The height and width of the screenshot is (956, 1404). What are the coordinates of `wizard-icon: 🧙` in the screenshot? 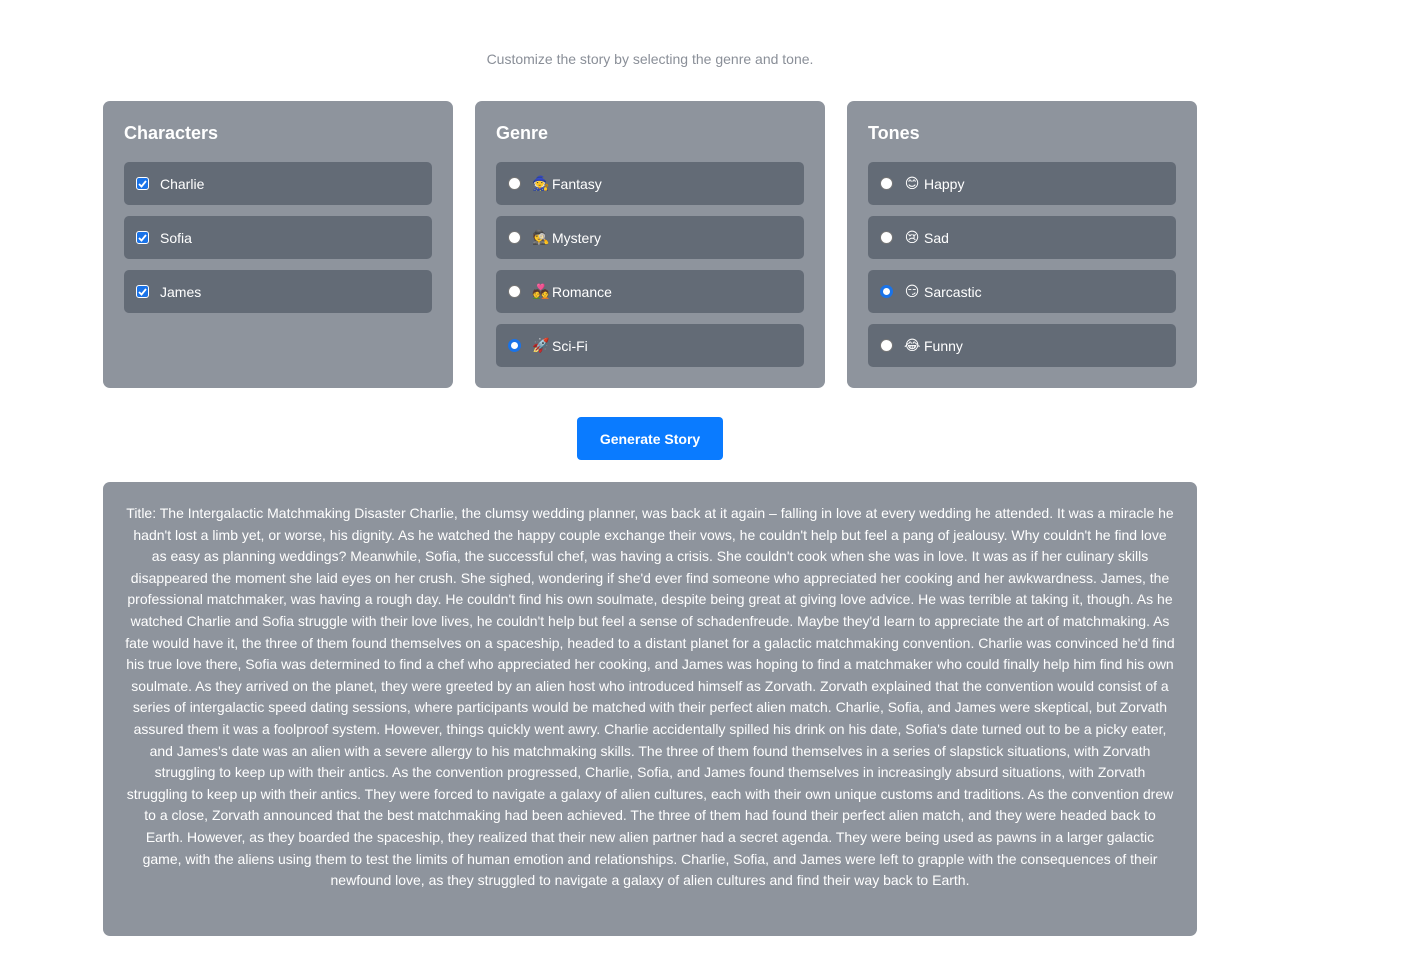 It's located at (541, 183).